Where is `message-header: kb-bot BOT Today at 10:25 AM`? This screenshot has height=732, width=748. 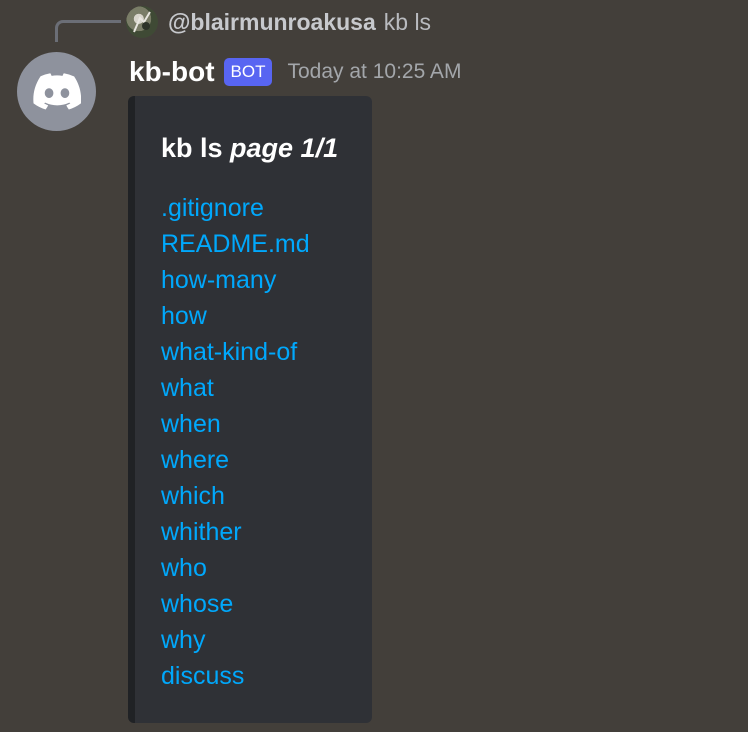
message-header: kb-bot BOT Today at 10:25 AM is located at coordinates (295, 72).